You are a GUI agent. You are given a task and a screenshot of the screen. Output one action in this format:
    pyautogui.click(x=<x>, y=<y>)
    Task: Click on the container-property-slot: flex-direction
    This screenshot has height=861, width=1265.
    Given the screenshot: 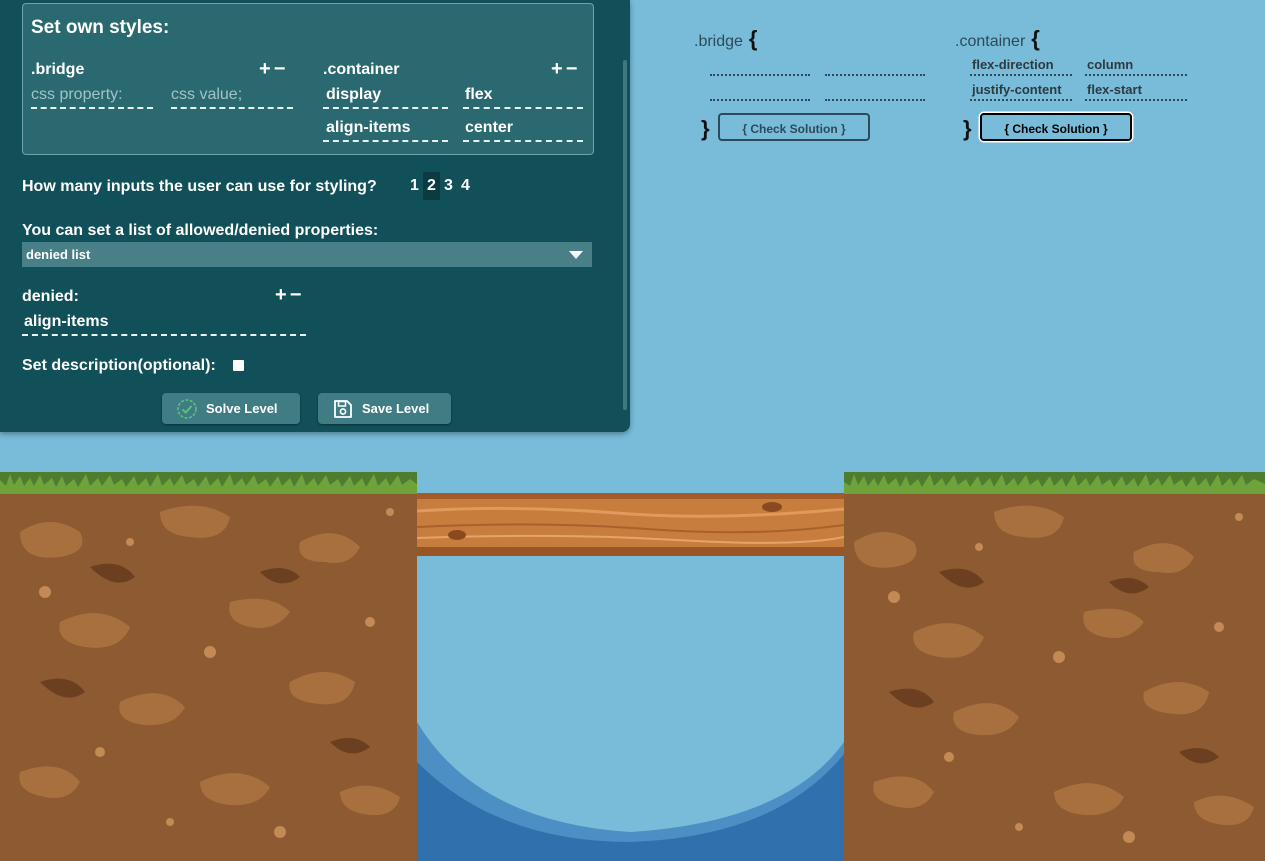 What is the action you would take?
    pyautogui.click(x=1021, y=66)
    